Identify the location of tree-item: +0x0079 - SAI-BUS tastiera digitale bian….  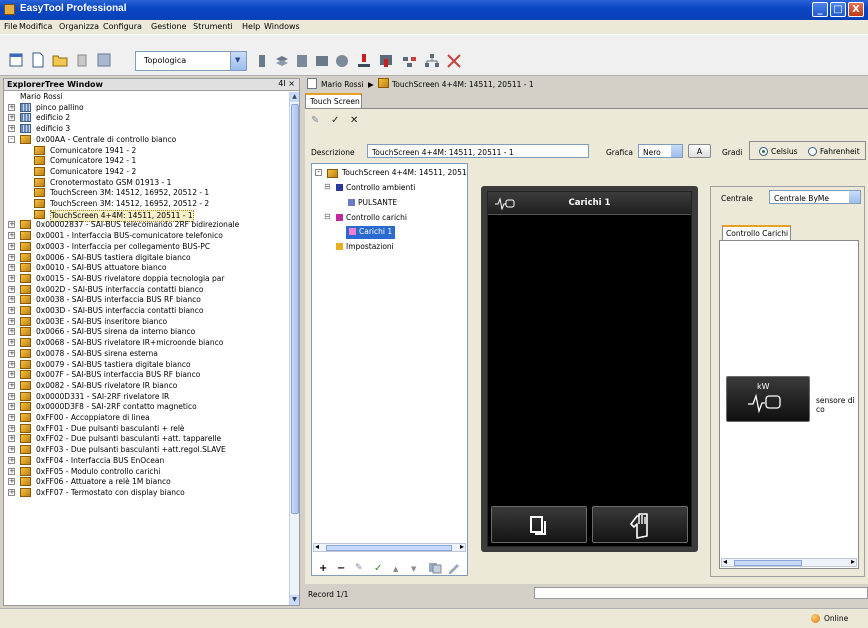
(146, 365).